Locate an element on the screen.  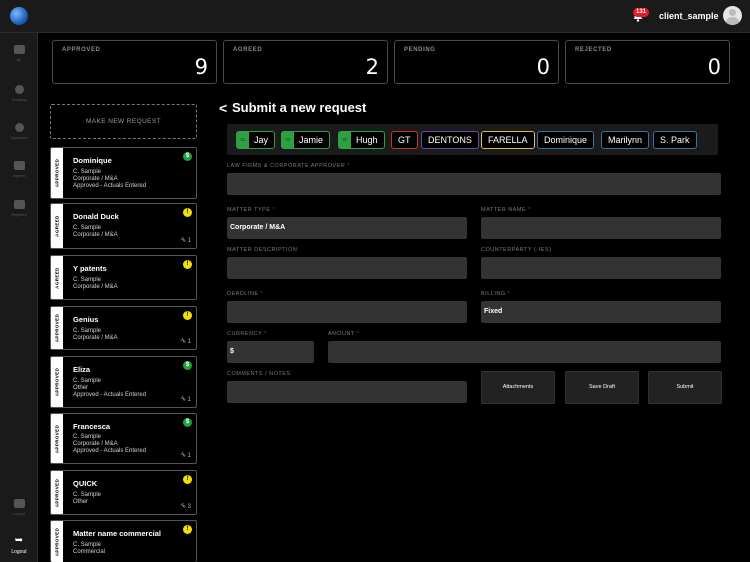
matter-type-select: Corporate / M&A is located at coordinates (347, 228).